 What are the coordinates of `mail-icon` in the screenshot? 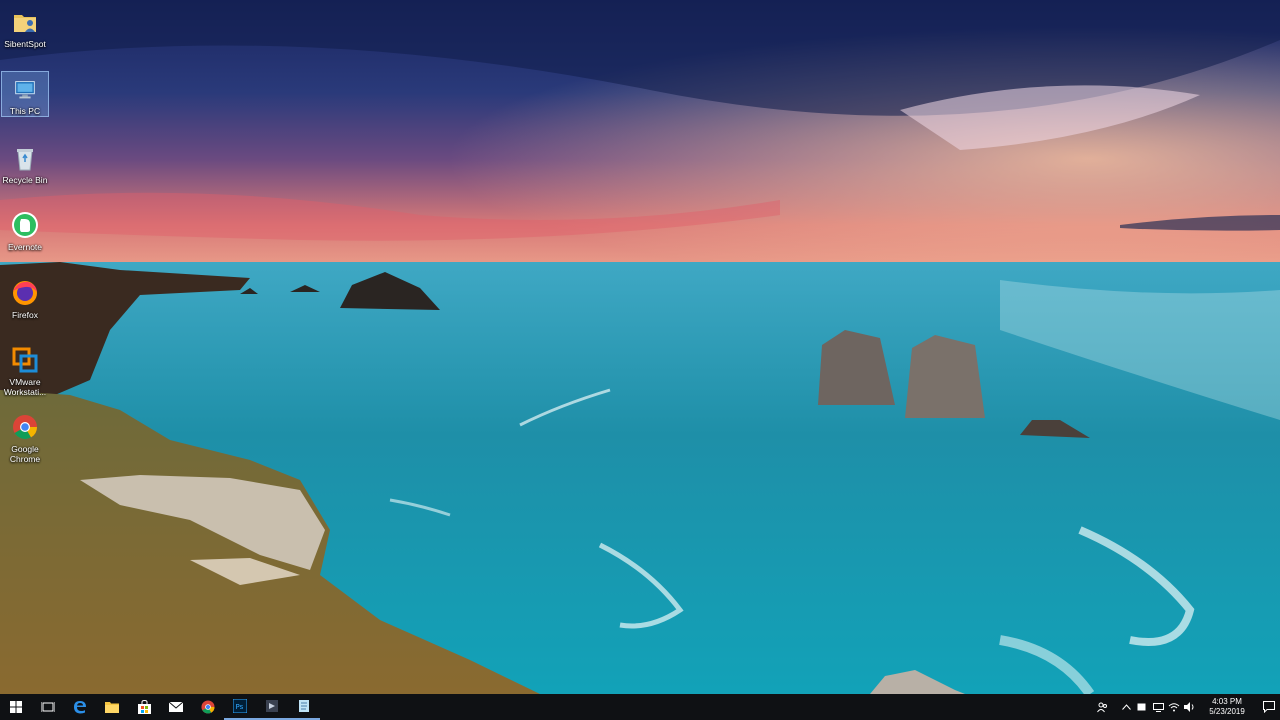 It's located at (176, 707).